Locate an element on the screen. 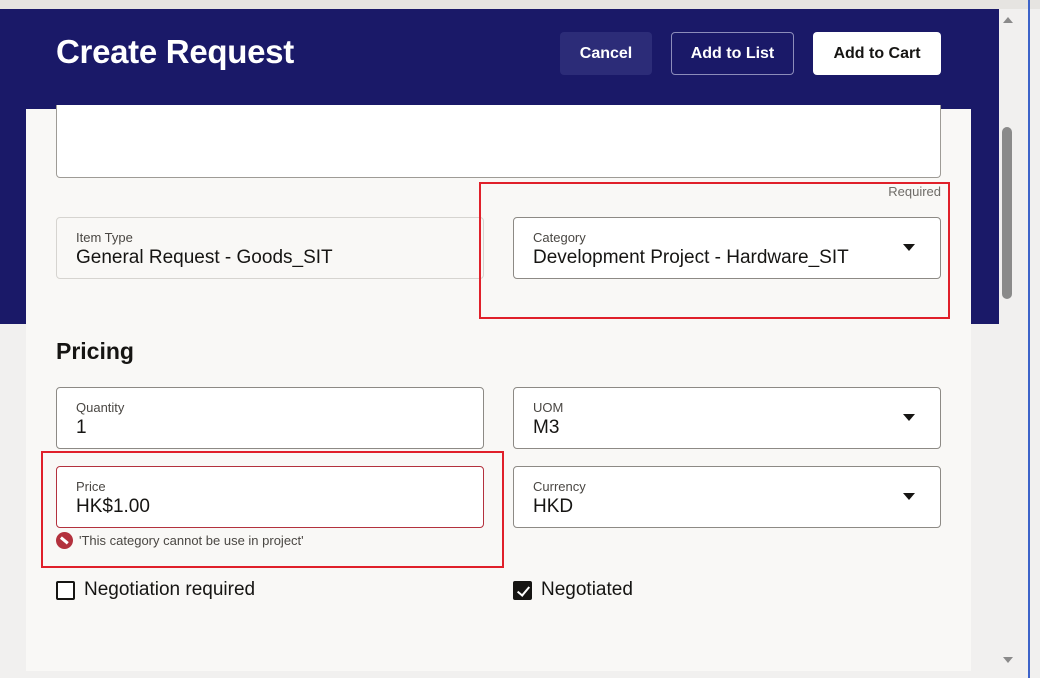  item-type-field: Item Type General Request - Goods_SIT is located at coordinates (270, 248).